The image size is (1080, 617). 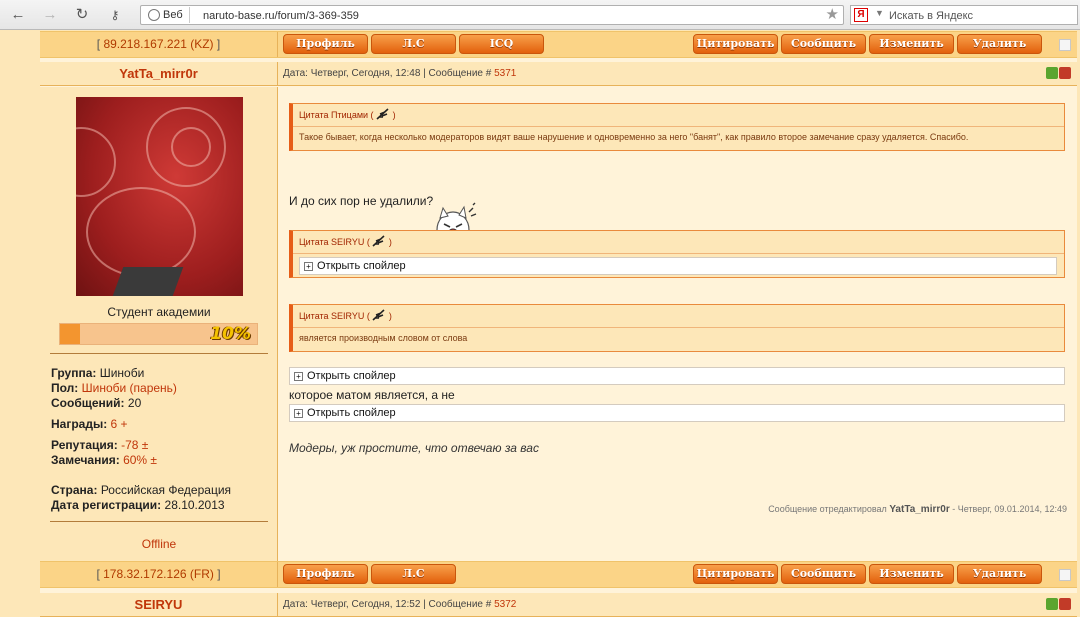 I want to click on user-gender-row: Пол: Шиноби (парень), so click(x=114, y=388).